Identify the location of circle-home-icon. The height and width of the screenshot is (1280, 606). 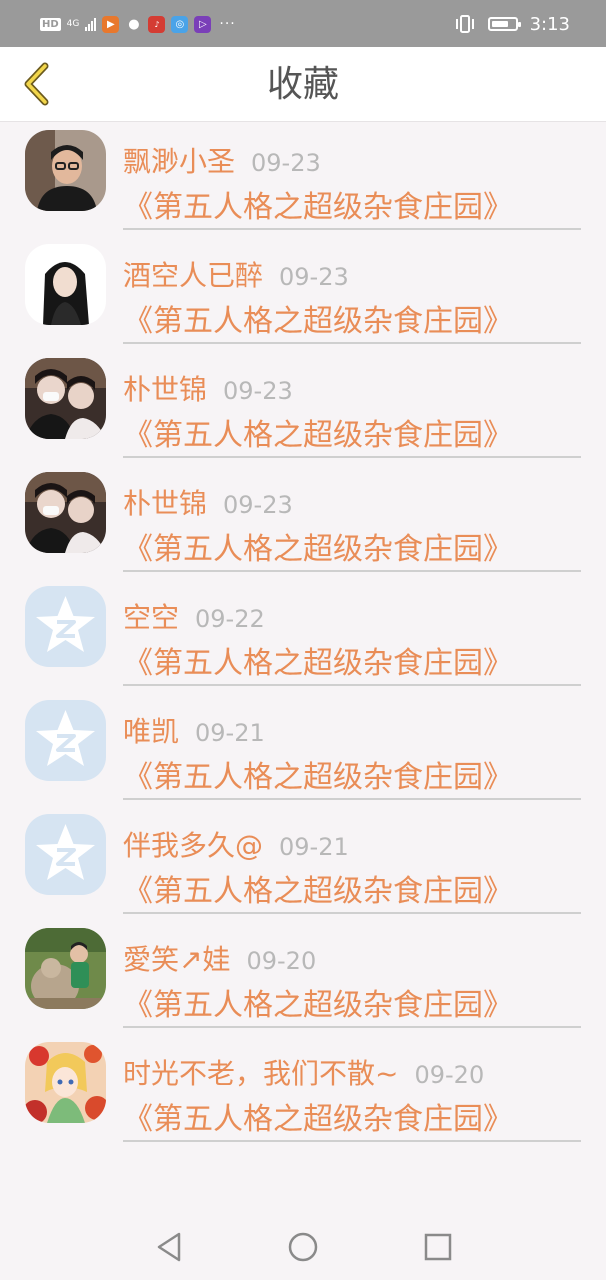
(303, 1247).